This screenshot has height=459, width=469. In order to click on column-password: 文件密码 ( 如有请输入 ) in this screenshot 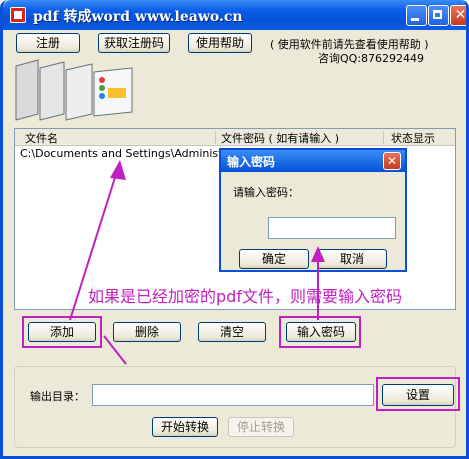, I will do `click(280, 138)`.